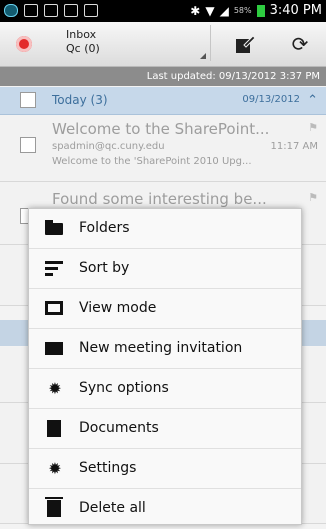 This screenshot has width=326, height=529. Describe the element at coordinates (210, 10) in the screenshot. I see `wifi-icon: ▼` at that location.